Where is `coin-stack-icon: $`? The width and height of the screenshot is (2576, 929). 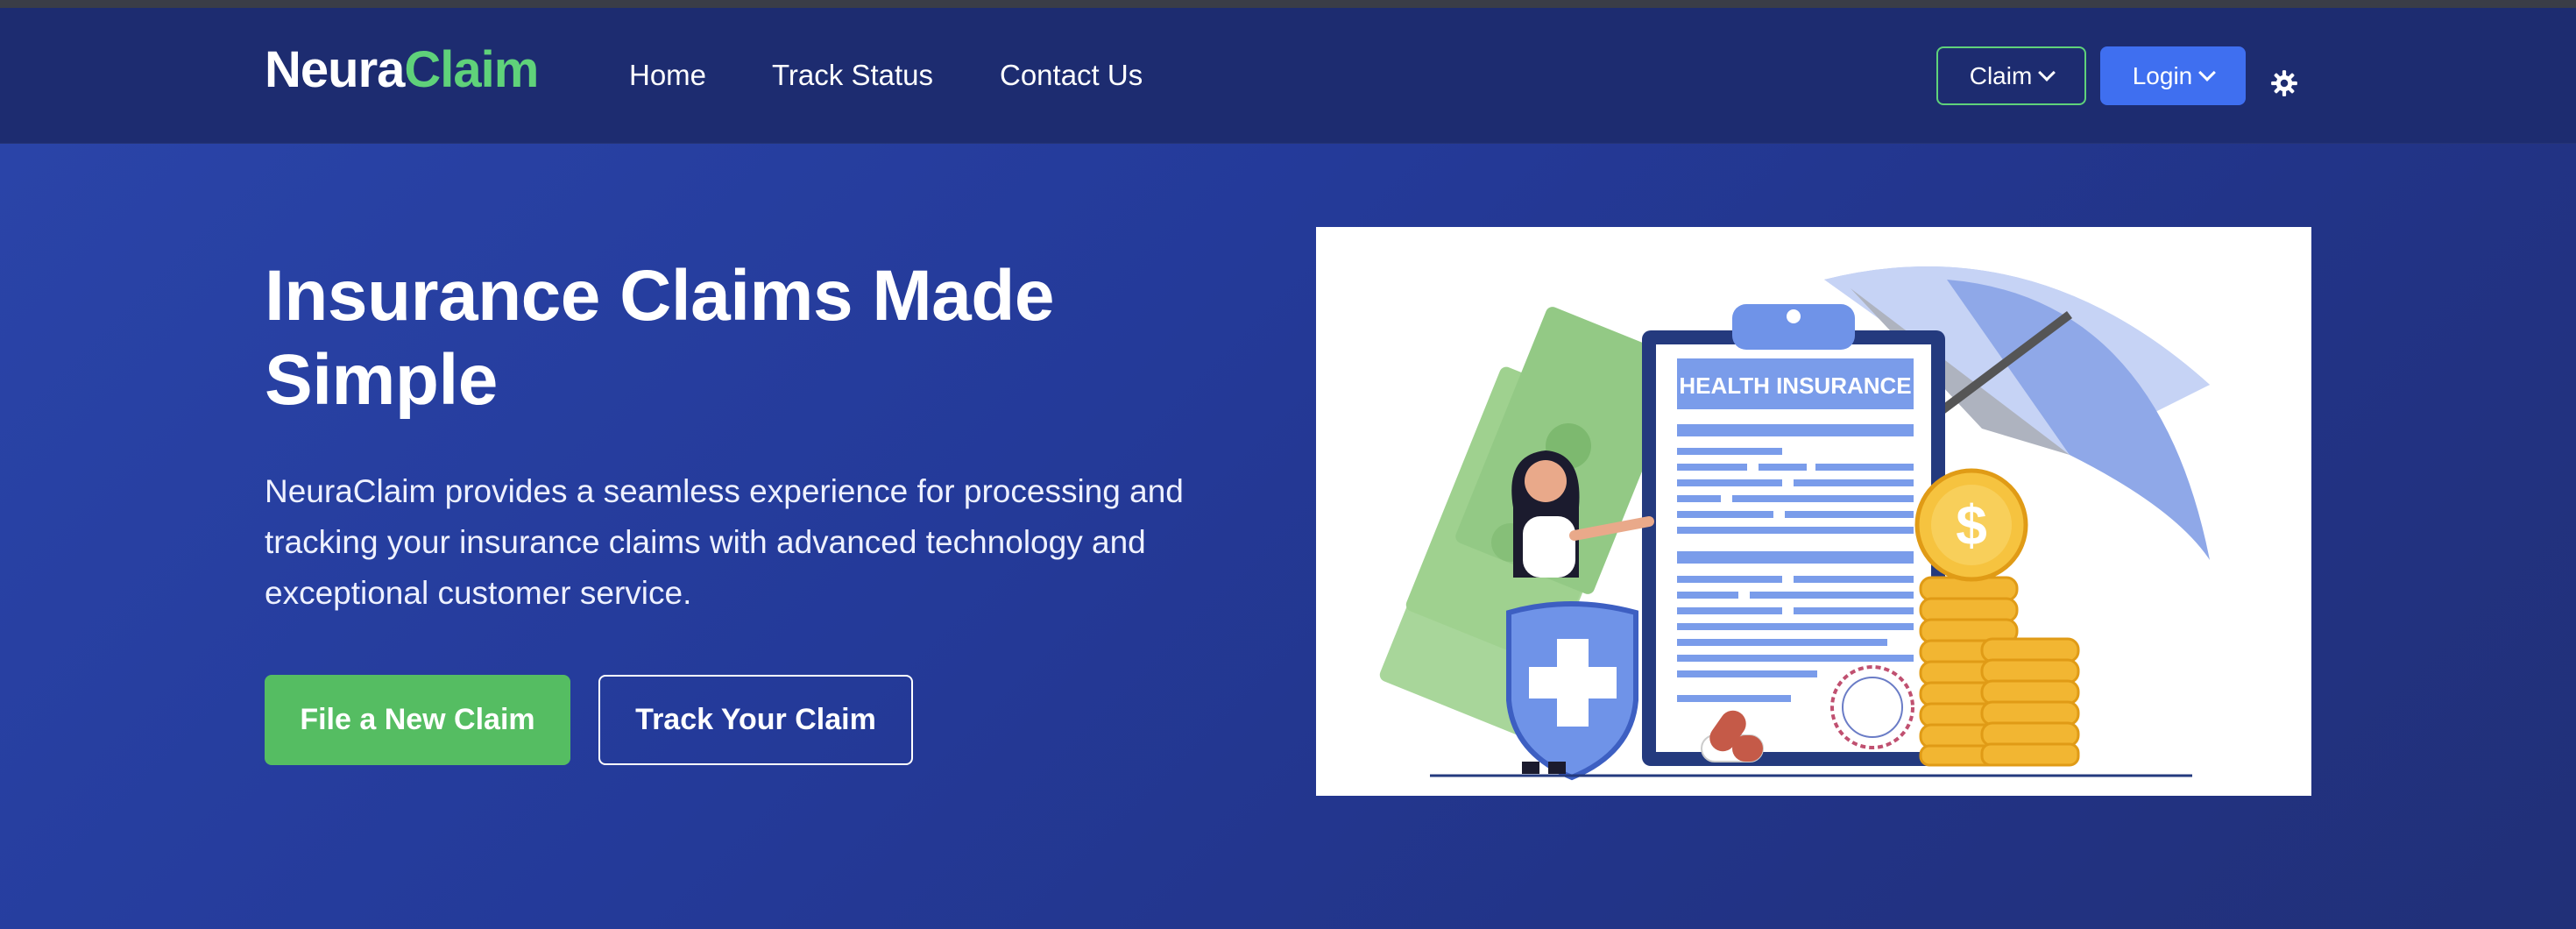 coin-stack-icon: $ is located at coordinates (1997, 617).